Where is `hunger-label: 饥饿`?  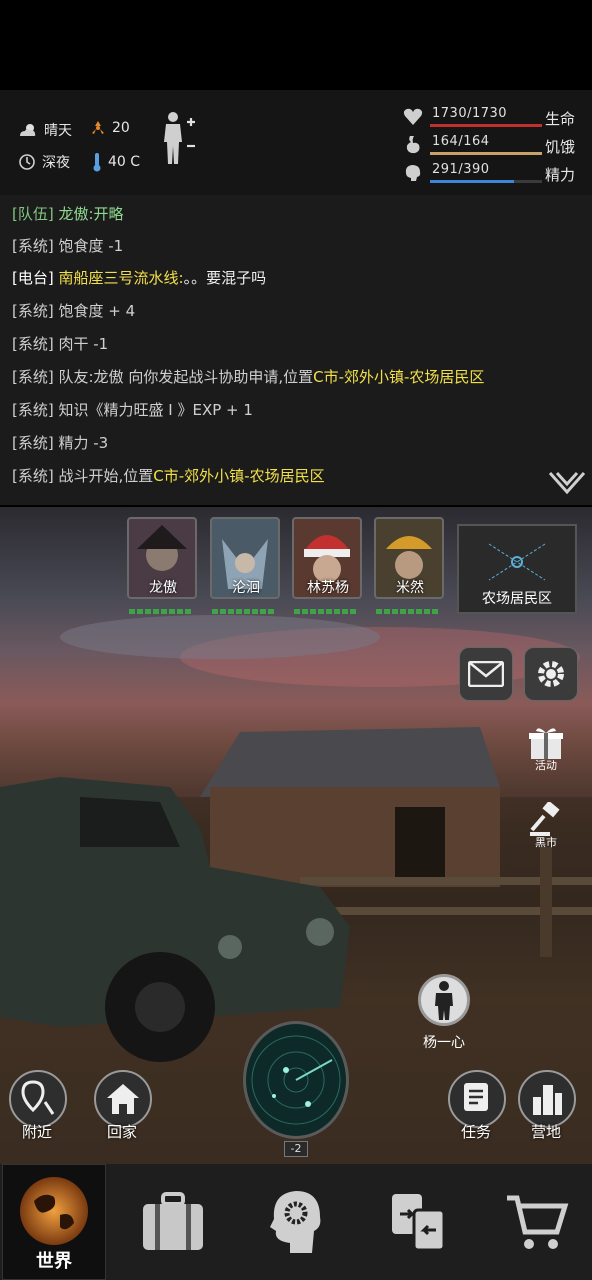
hunger-label: 饥饿 is located at coordinates (560, 147).